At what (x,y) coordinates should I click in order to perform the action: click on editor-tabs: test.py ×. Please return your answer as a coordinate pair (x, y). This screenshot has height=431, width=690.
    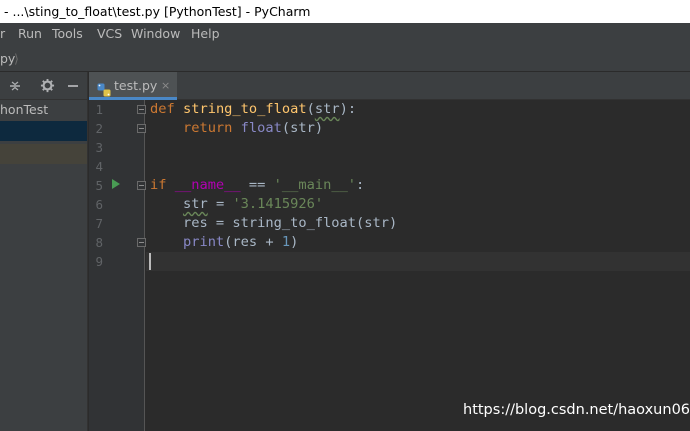
    Looking at the image, I should click on (389, 86).